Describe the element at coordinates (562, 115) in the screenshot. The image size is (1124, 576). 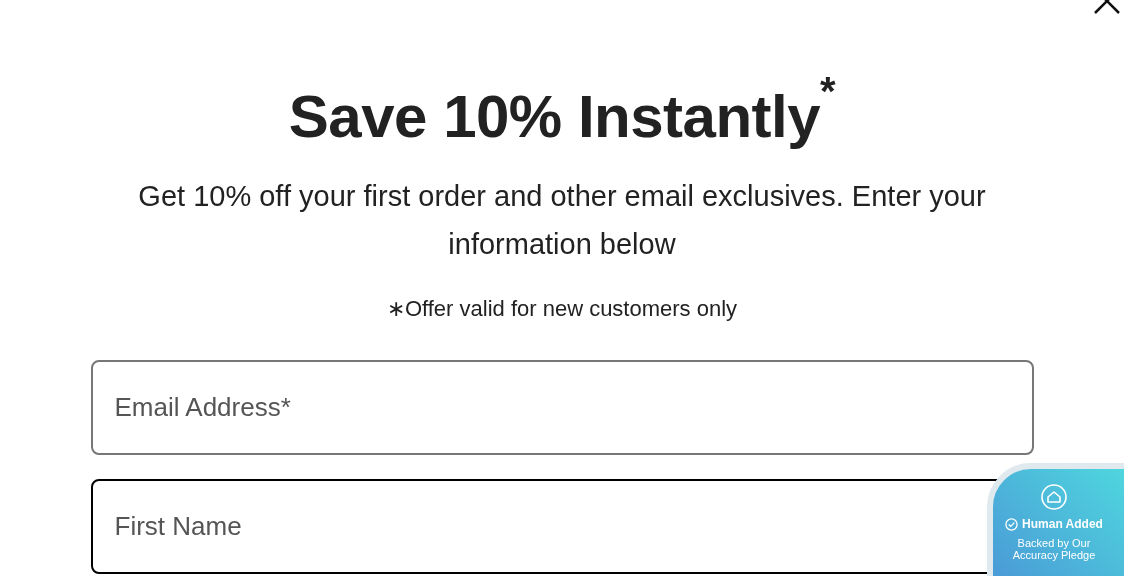
I see `popup-title: Save 10% Instantly$^{*}$` at that location.